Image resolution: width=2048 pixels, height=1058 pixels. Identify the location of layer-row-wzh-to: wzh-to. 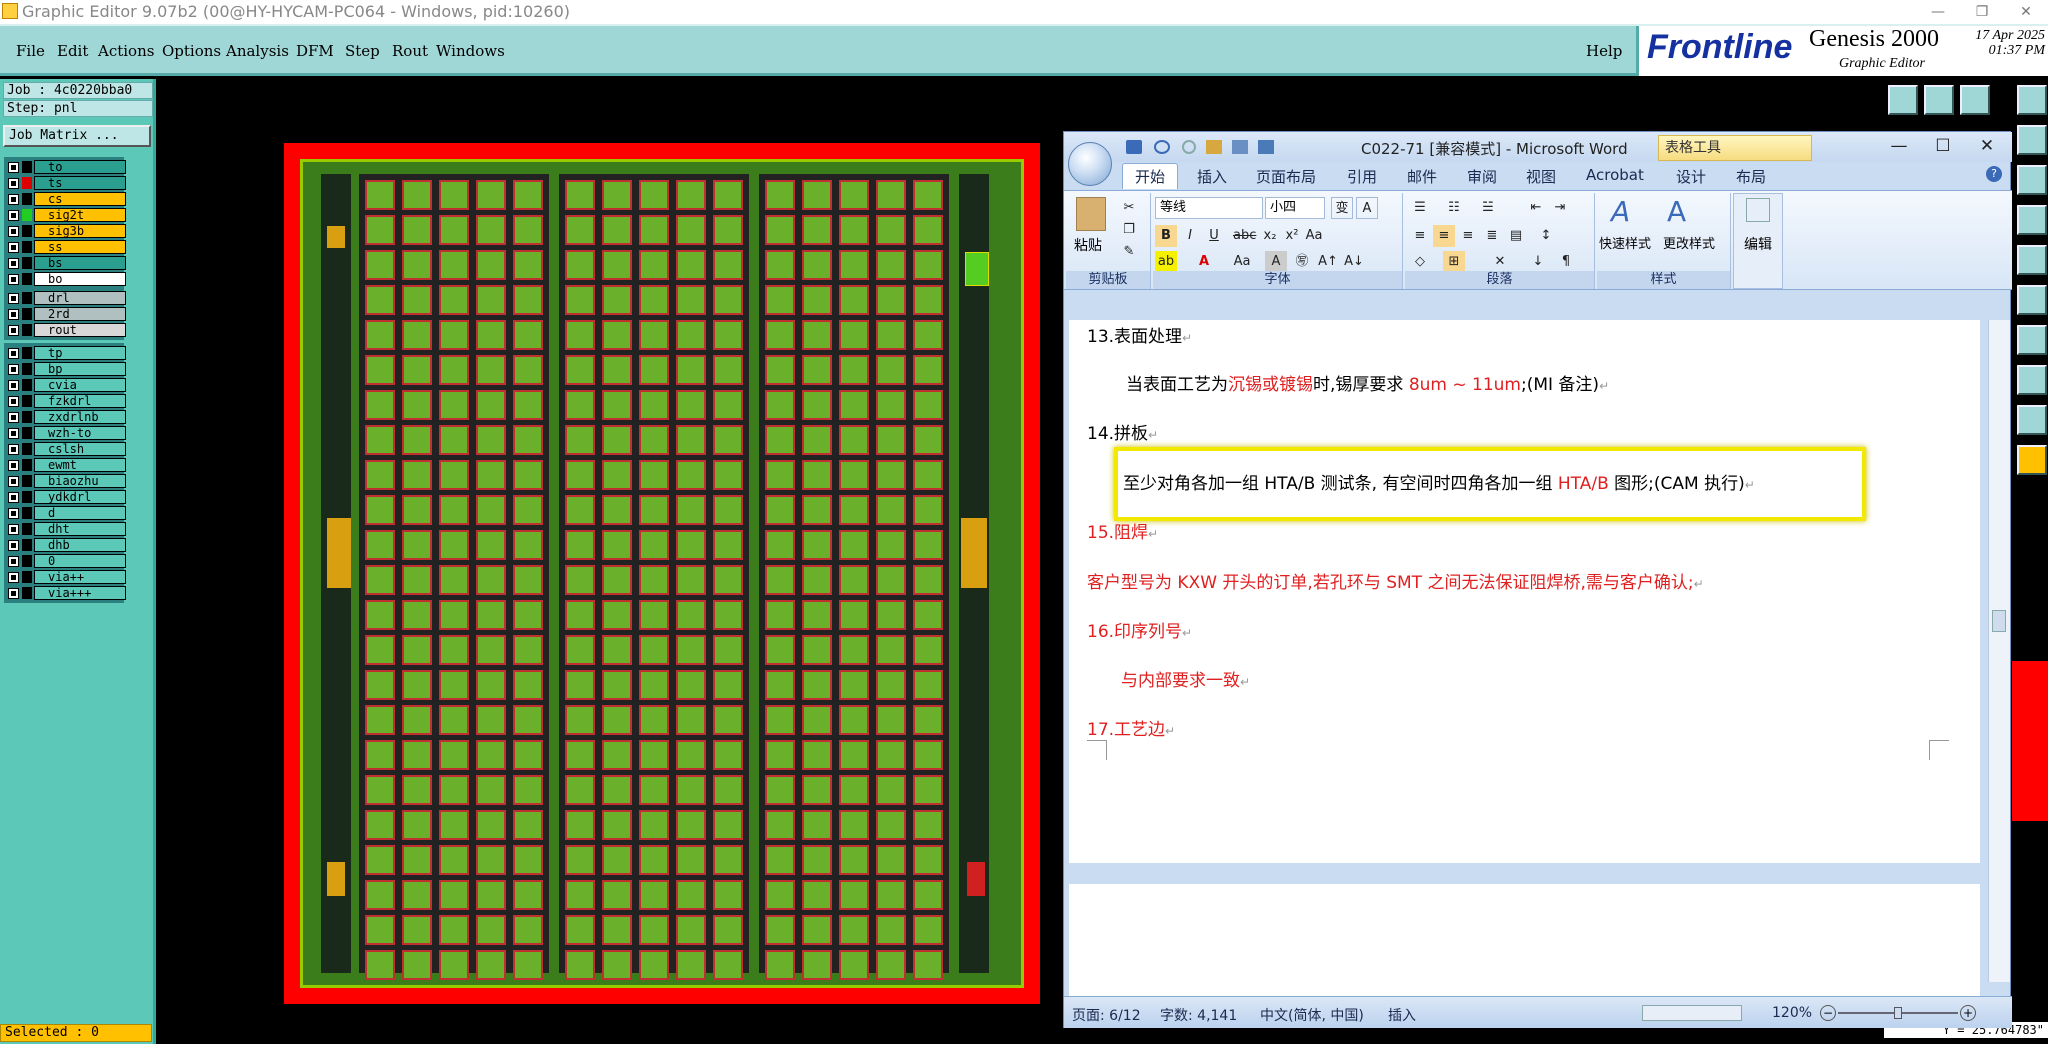
(66, 433).